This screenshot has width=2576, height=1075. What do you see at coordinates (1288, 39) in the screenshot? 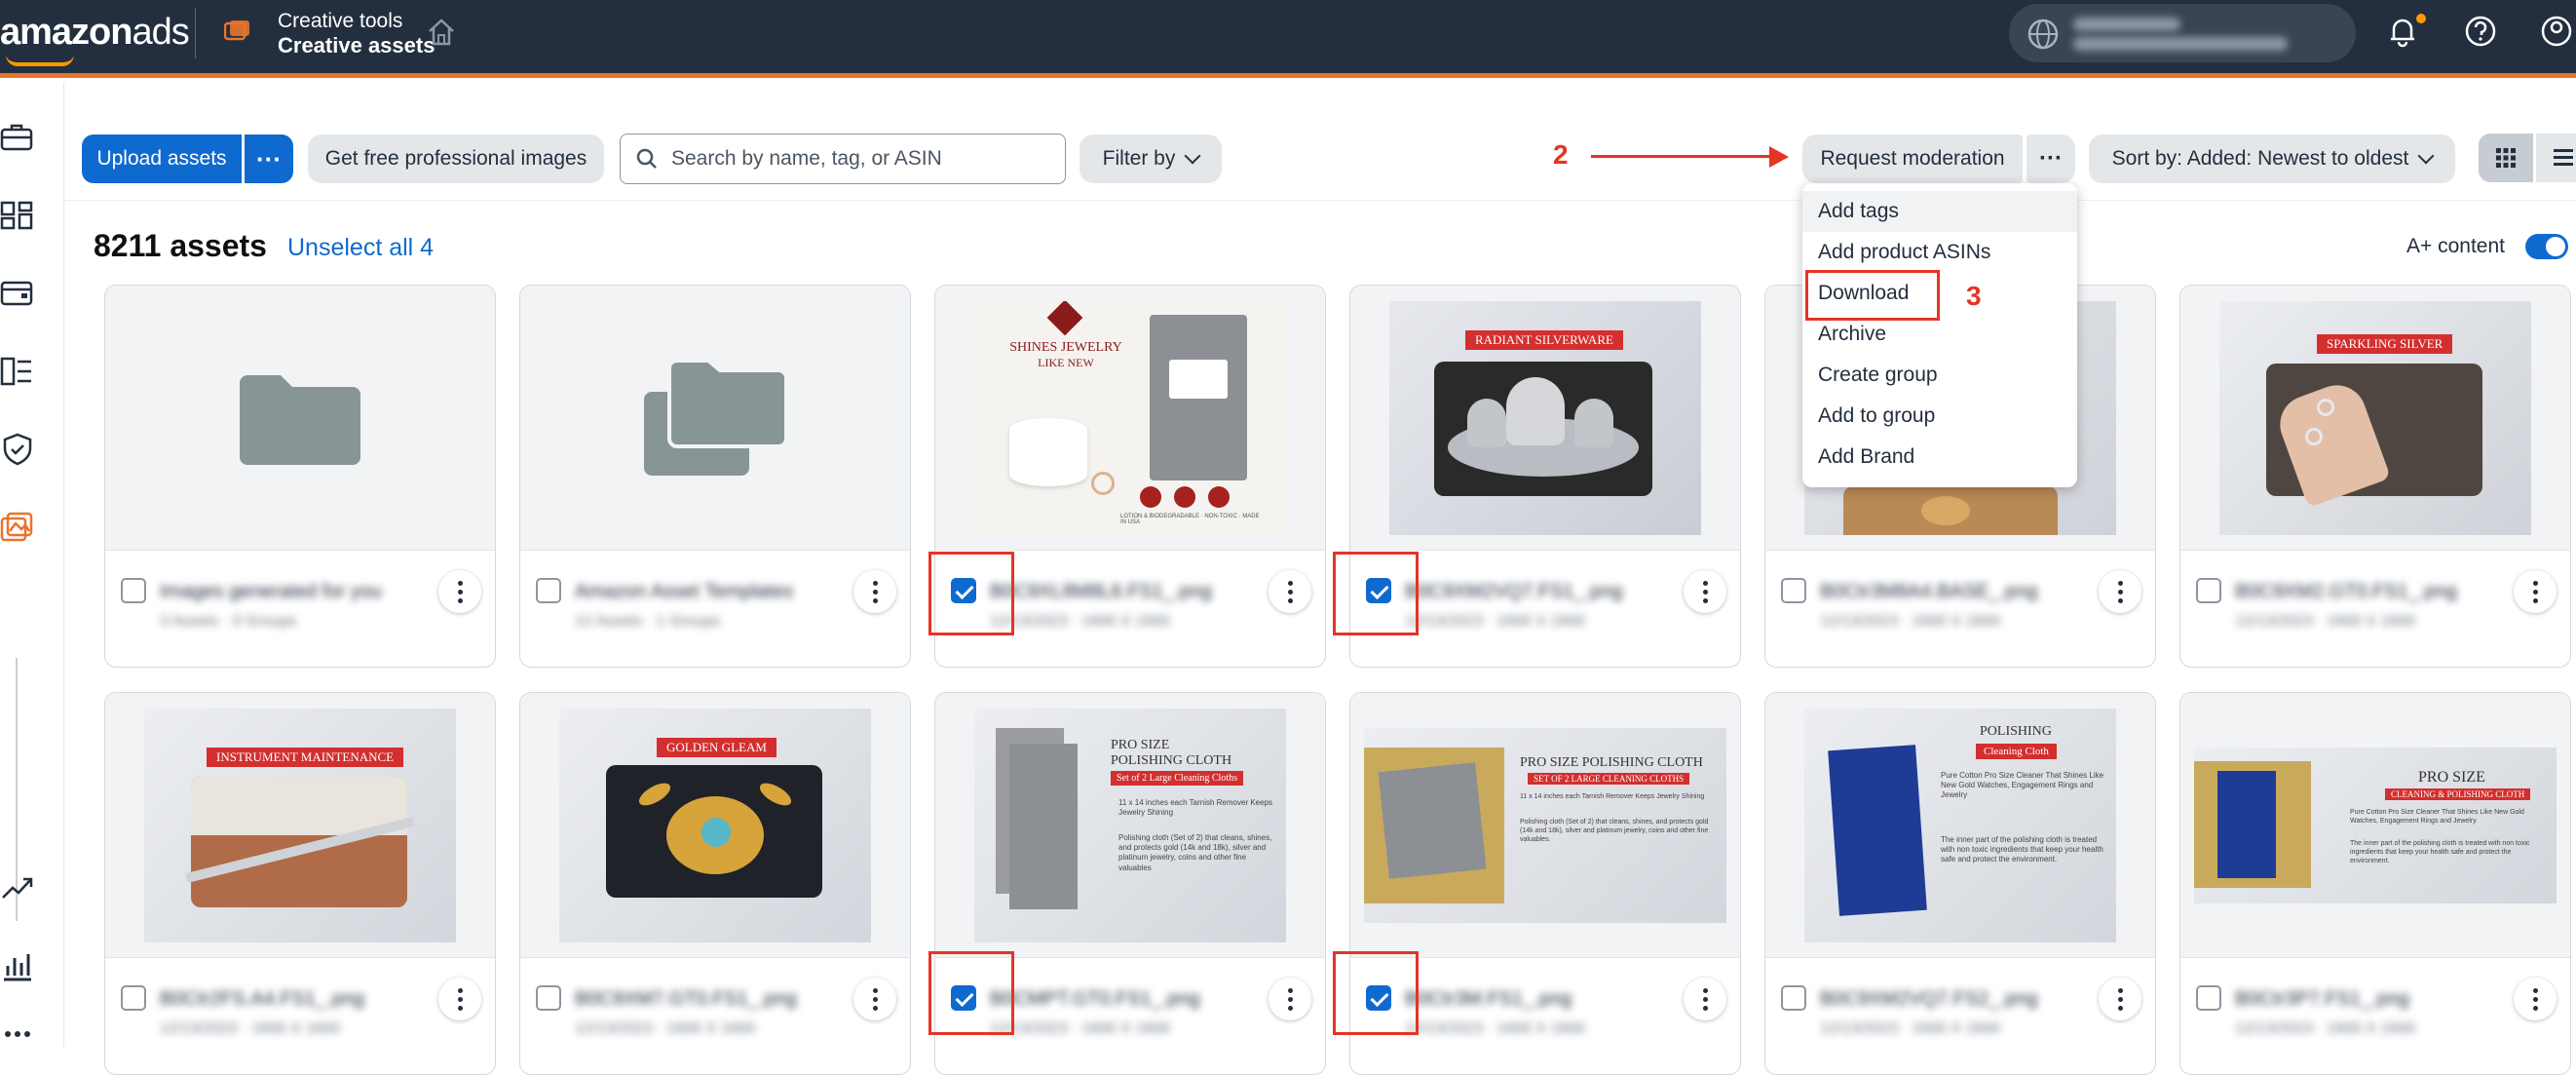
I see `top-bar: amazonads Creative tools Creative assets` at bounding box center [1288, 39].